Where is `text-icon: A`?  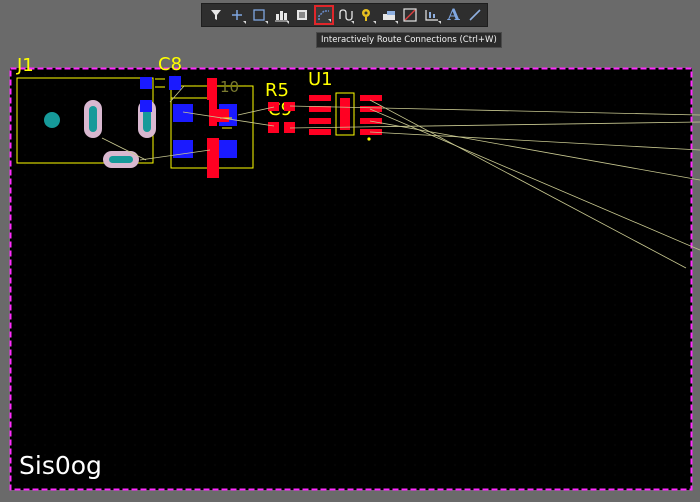
text-icon: A is located at coordinates (453, 14).